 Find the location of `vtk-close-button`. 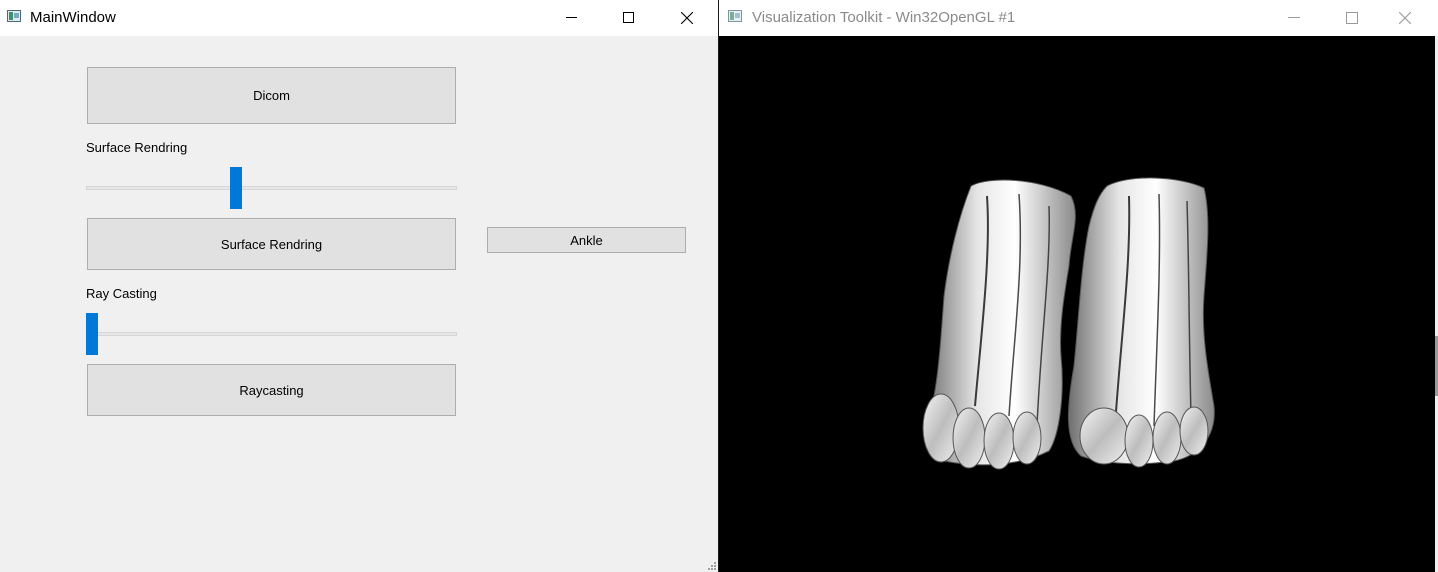

vtk-close-button is located at coordinates (1405, 18).